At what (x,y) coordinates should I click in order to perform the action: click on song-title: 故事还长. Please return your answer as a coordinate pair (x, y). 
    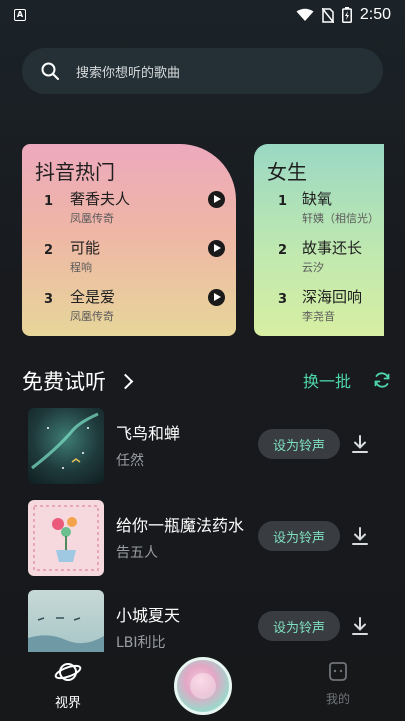
    Looking at the image, I should click on (332, 248).